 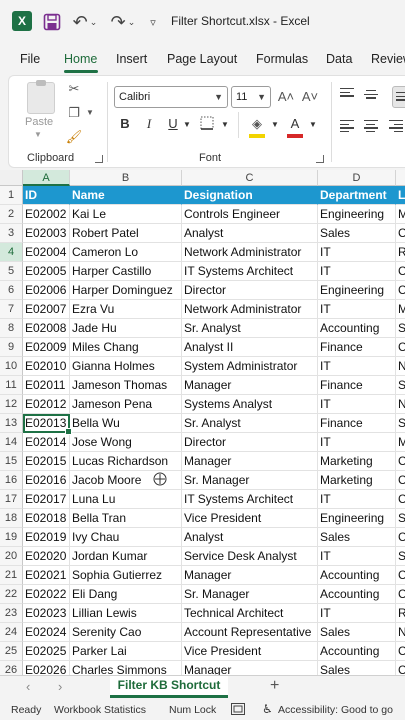 I want to click on table-cell: Kai Le, so click(x=126, y=214).